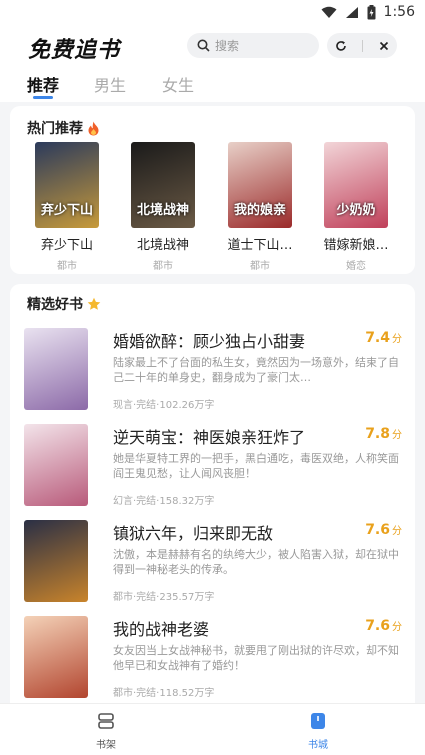  I want to click on hot-book-item: 少奶奶 错嫁新娘… 婚恋, so click(356, 207).